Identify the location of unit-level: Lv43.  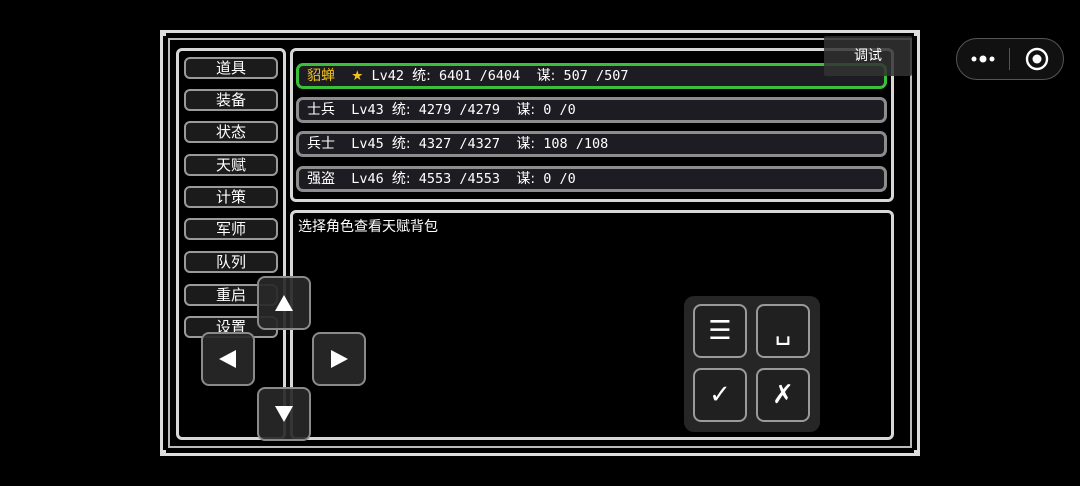
(367, 110).